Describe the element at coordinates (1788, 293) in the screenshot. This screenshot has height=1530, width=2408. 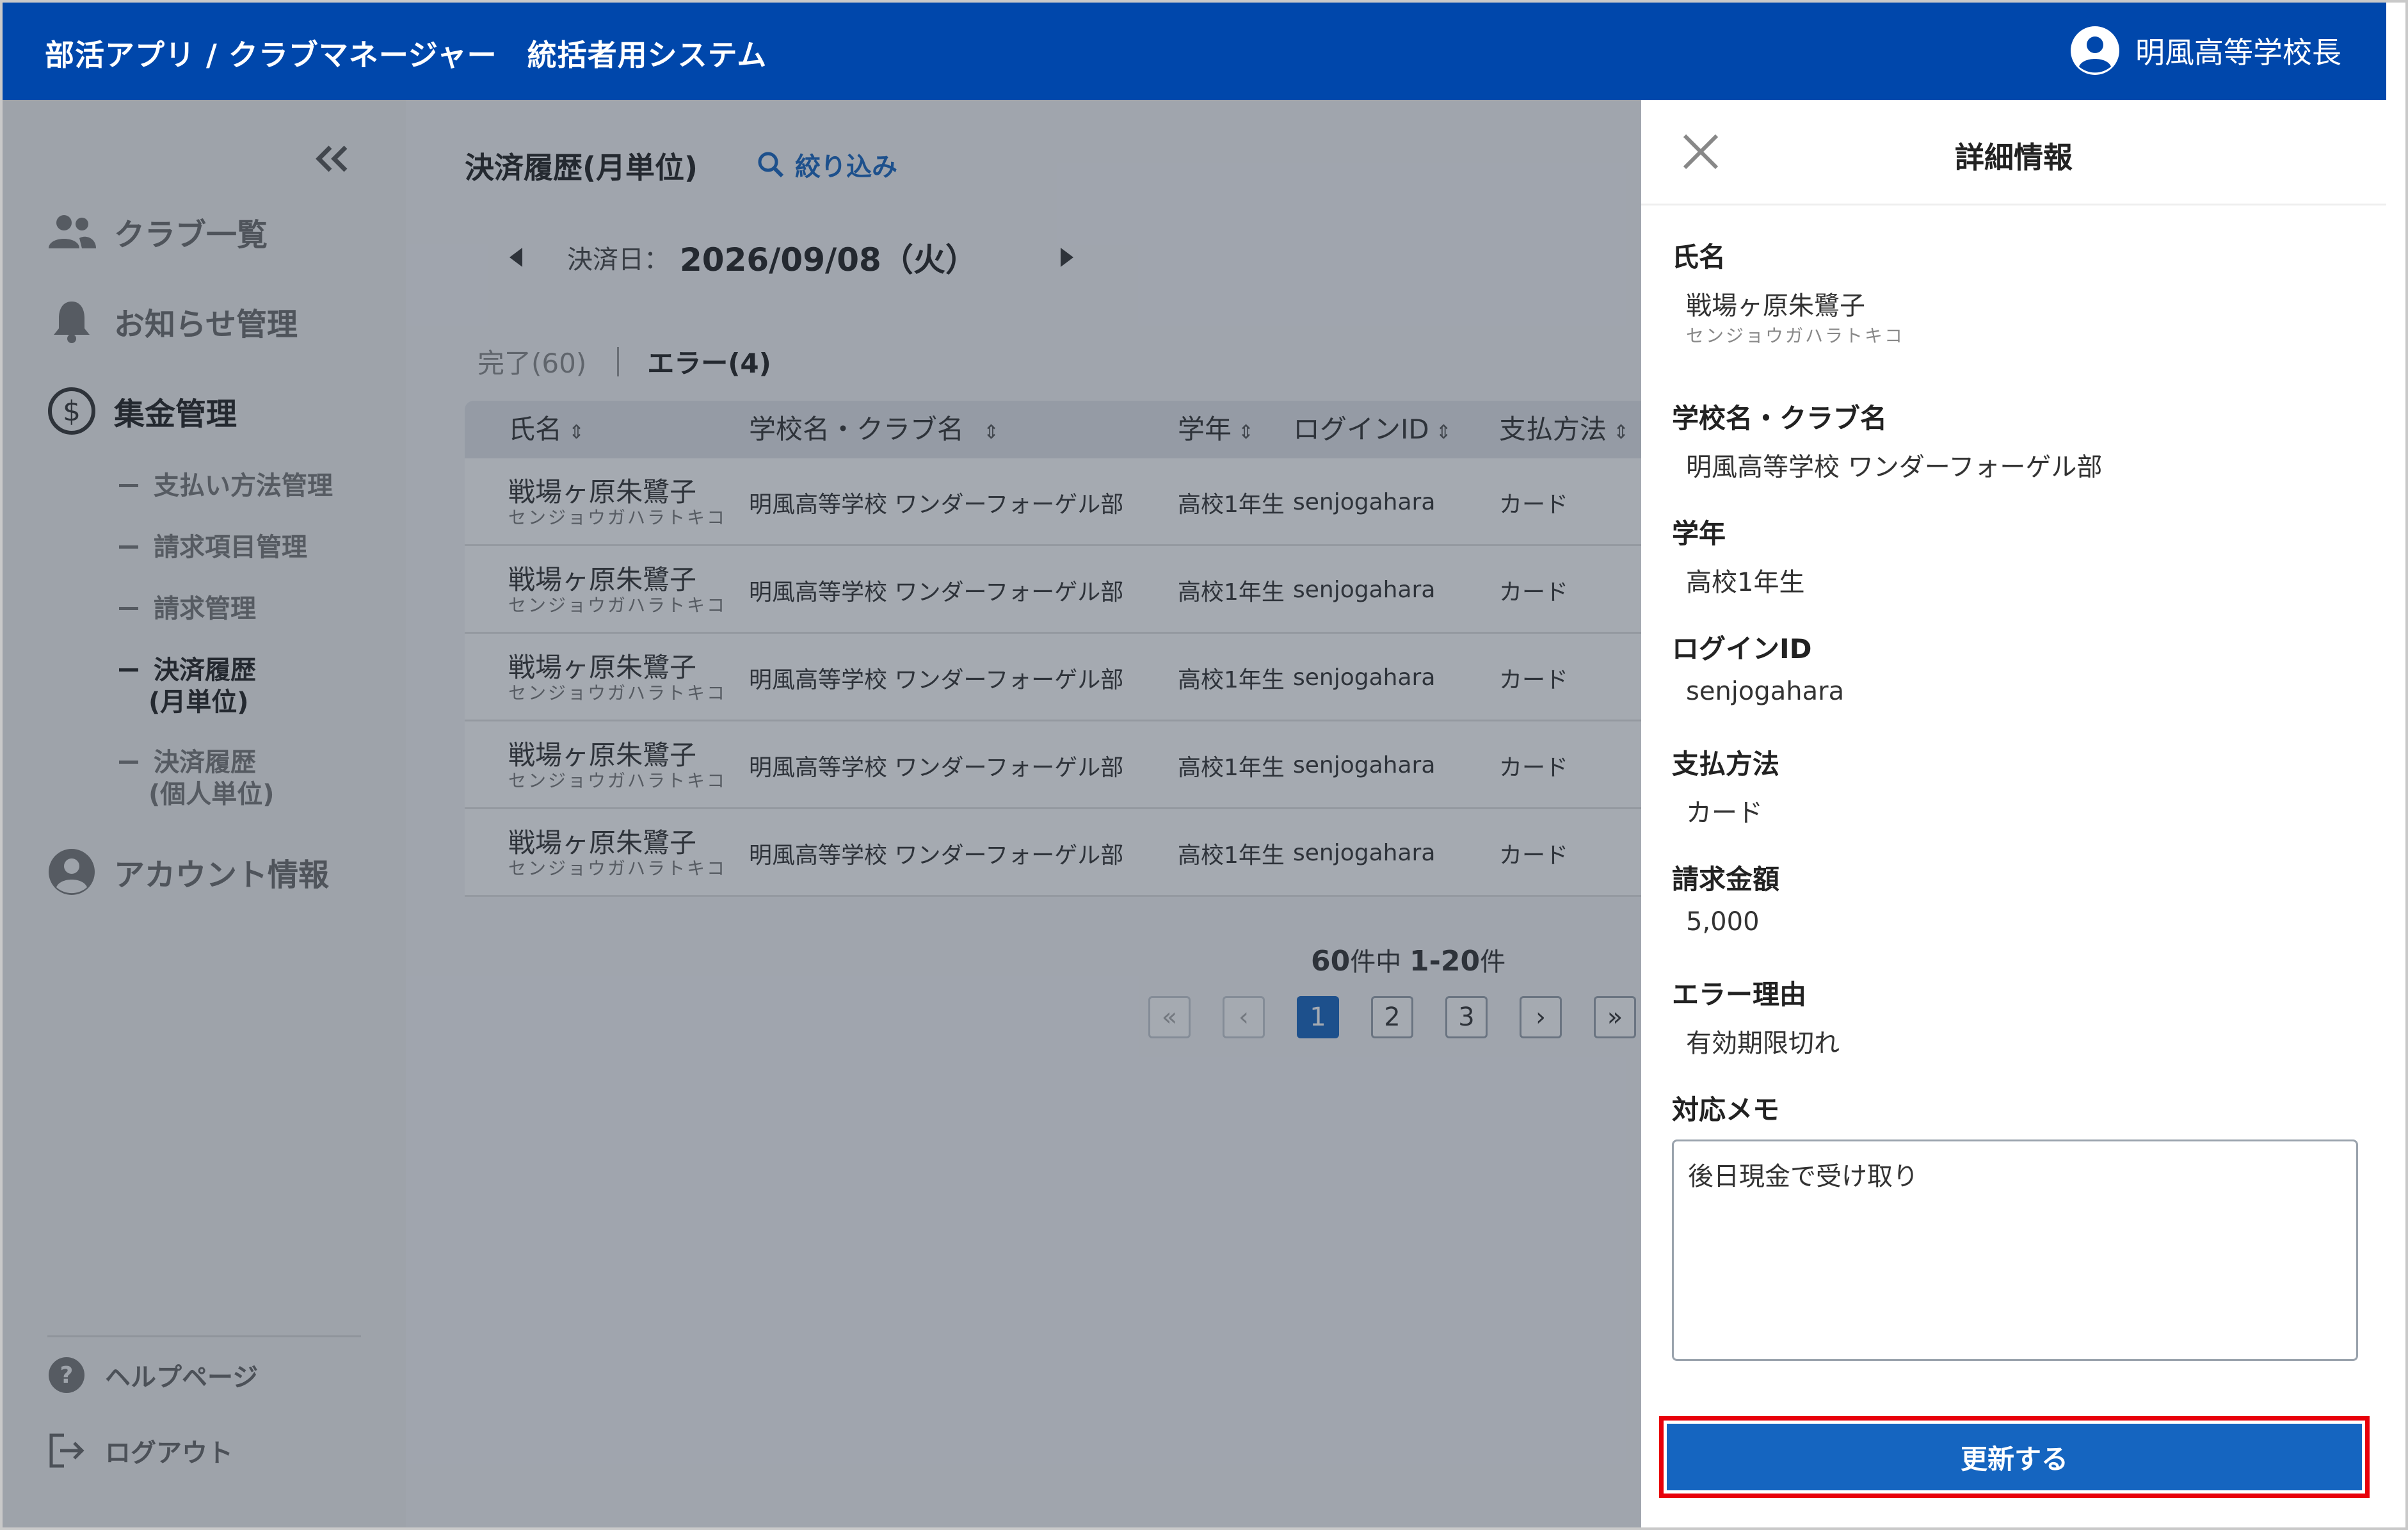
I see `field-name: 氏名 戦場ヶ原朱鷺子 センジョウガハラトキコ` at that location.